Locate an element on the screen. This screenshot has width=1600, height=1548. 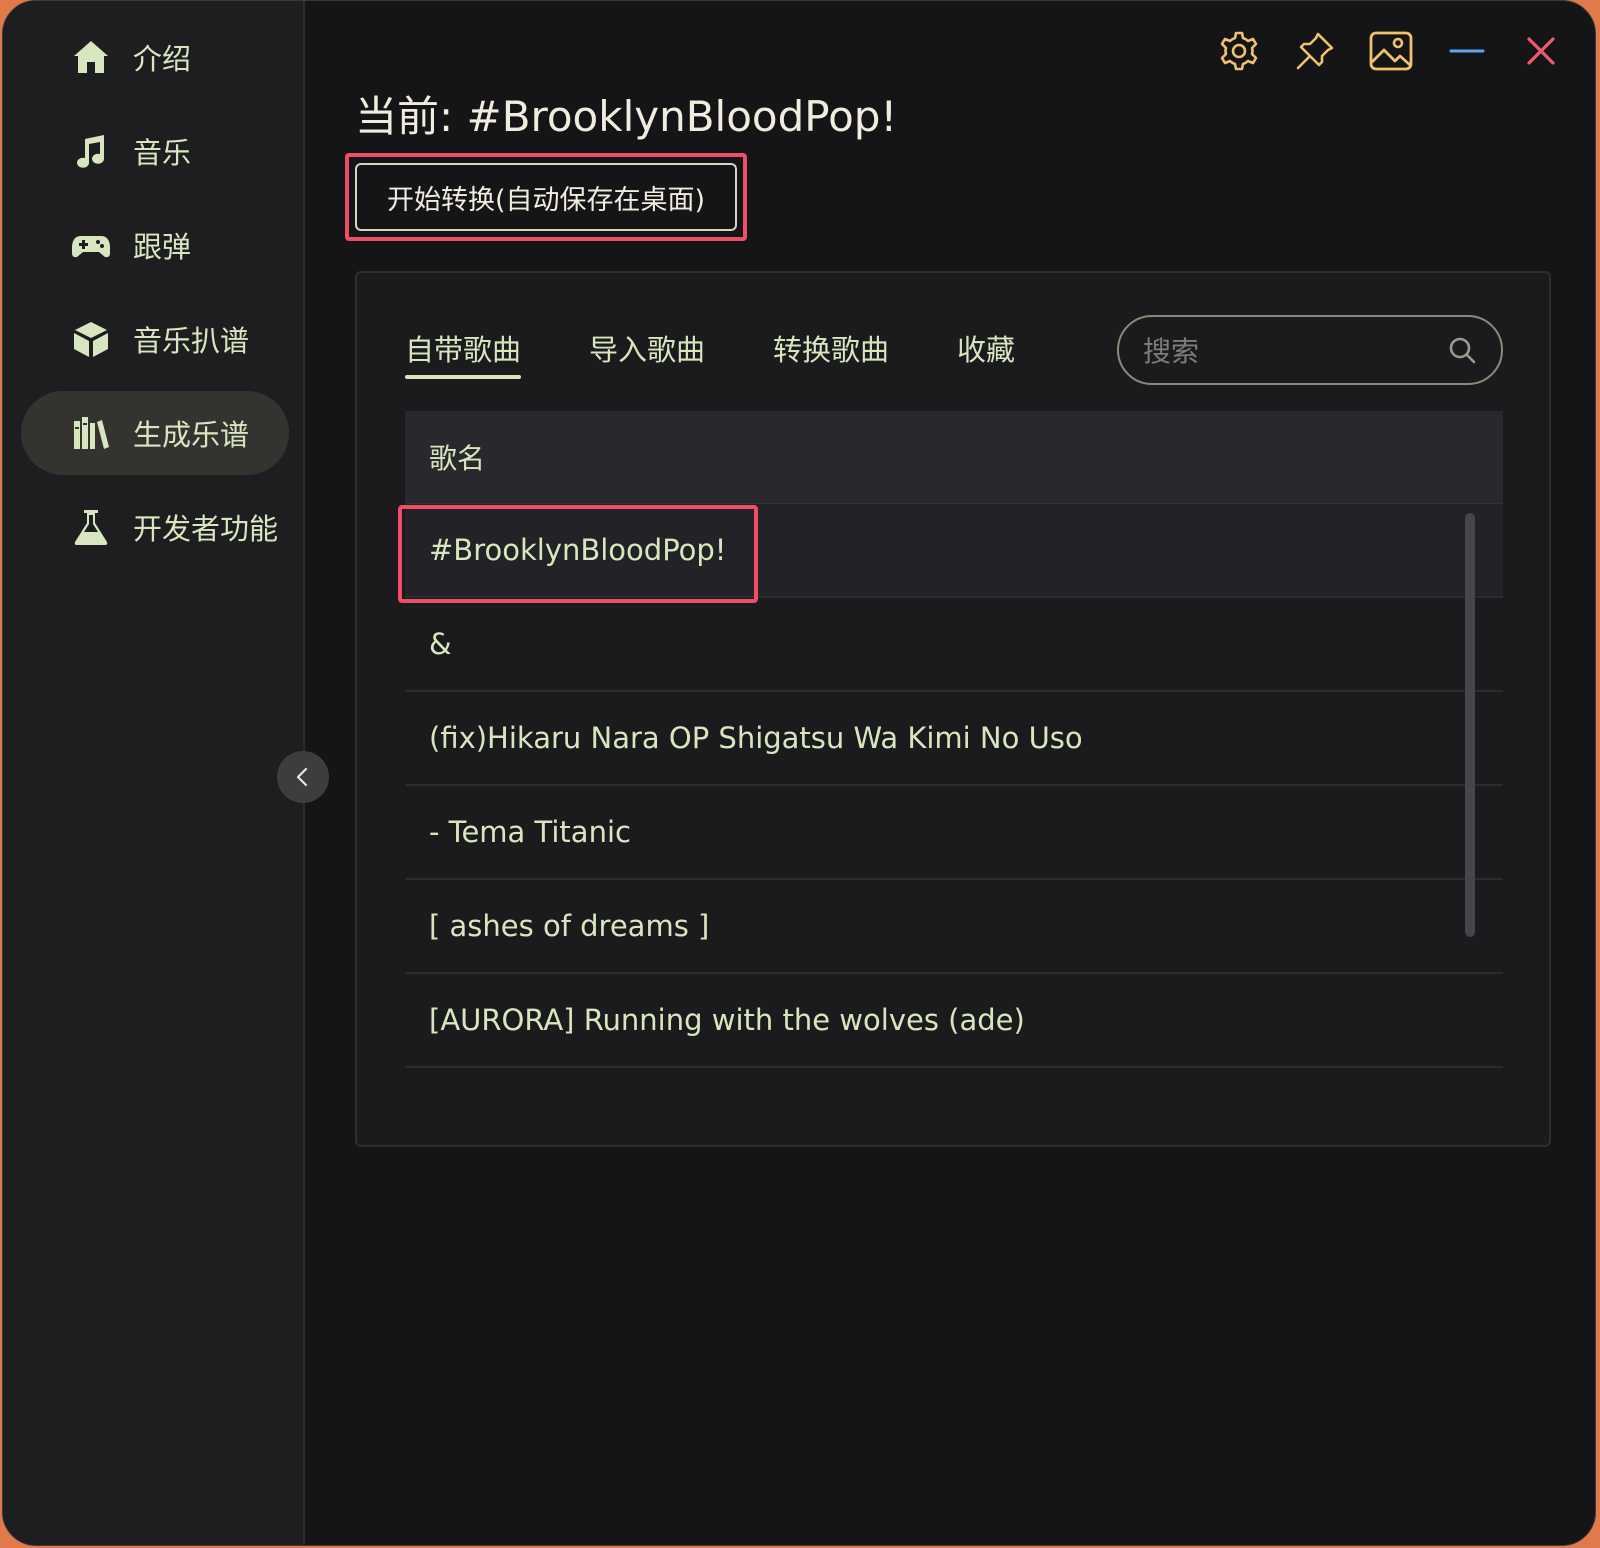
cube-icon is located at coordinates (91, 339).